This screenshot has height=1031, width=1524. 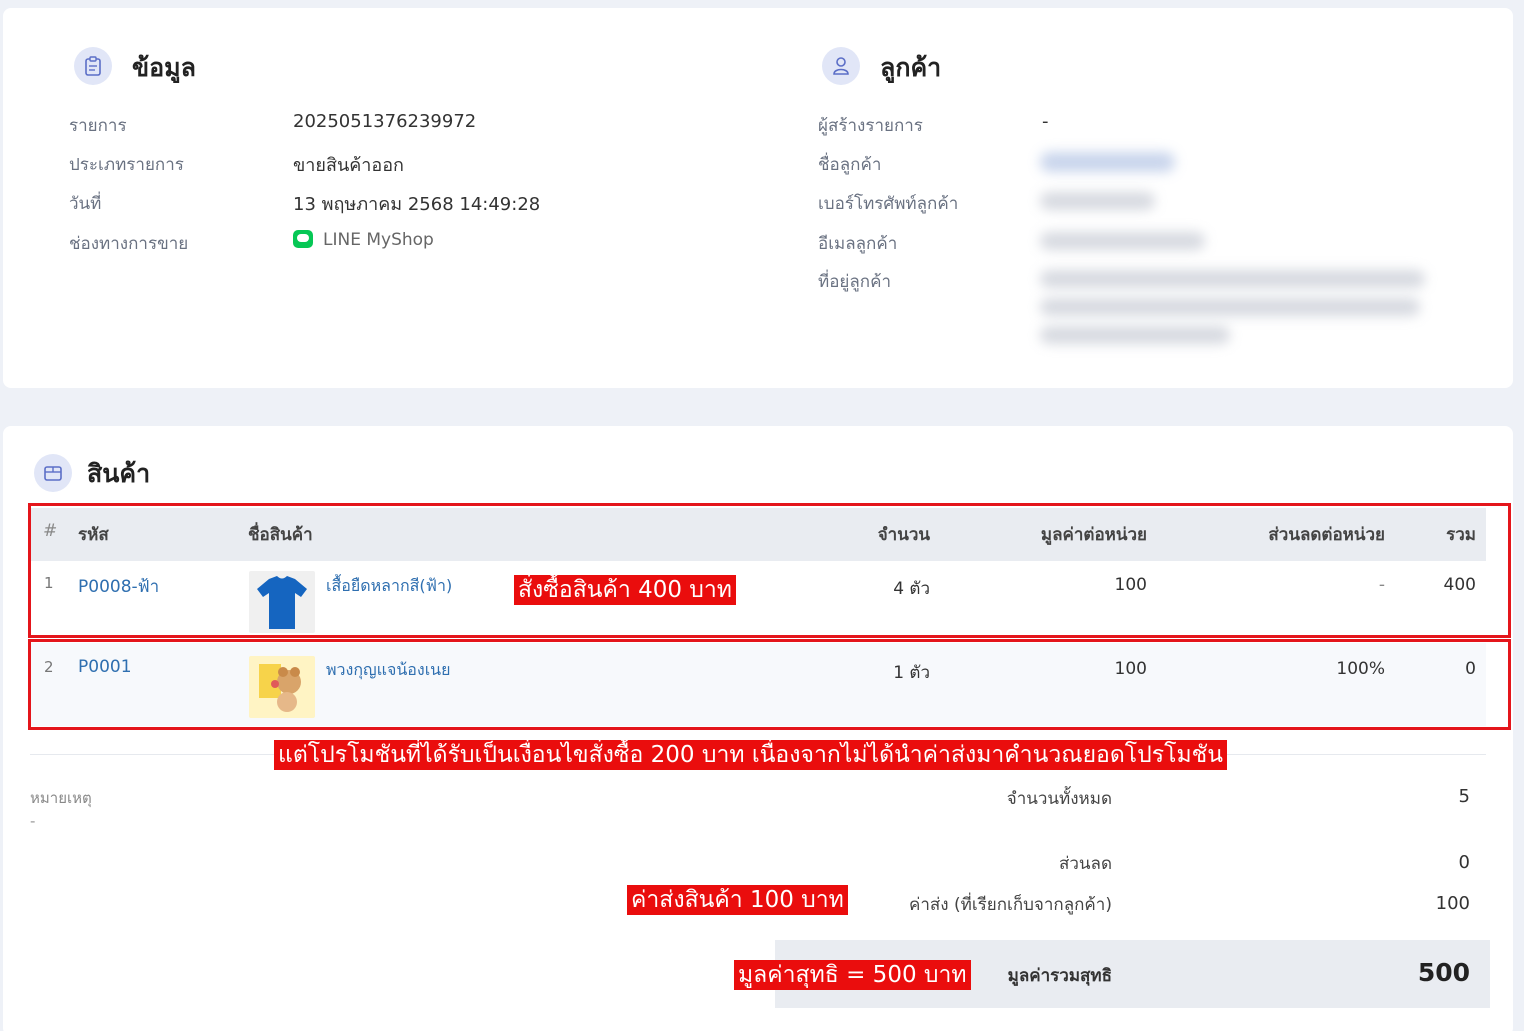 I want to click on customer-title: ลูกค้า, so click(x=911, y=67).